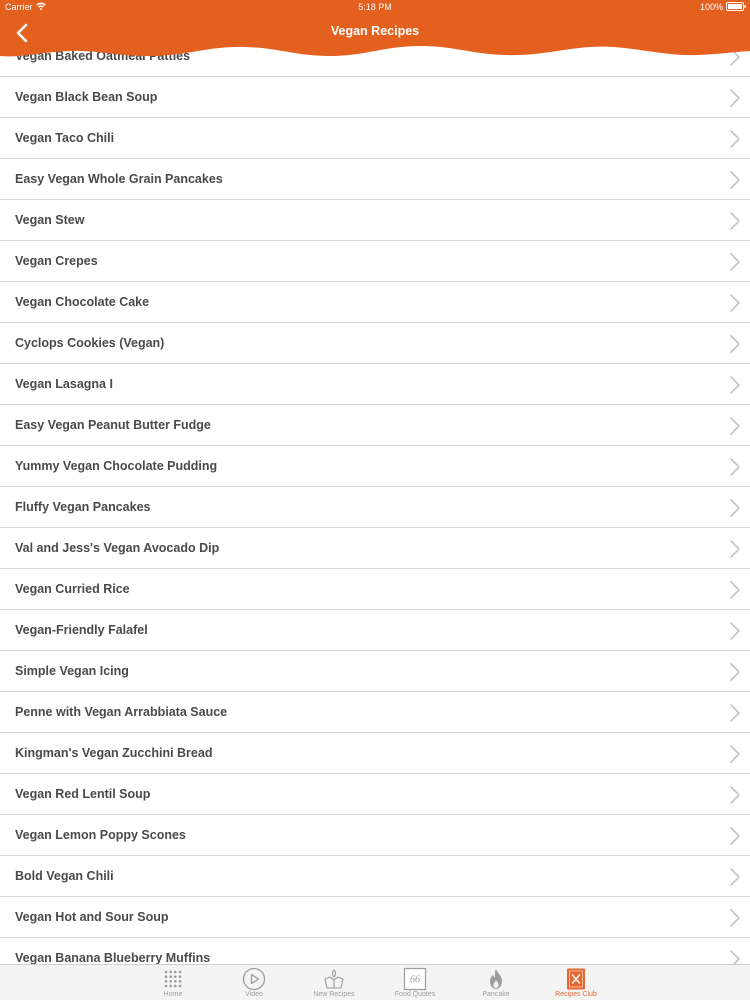  I want to click on recipe-row-label: Easy Vegan Peanut Butter Fudge, so click(113, 425).